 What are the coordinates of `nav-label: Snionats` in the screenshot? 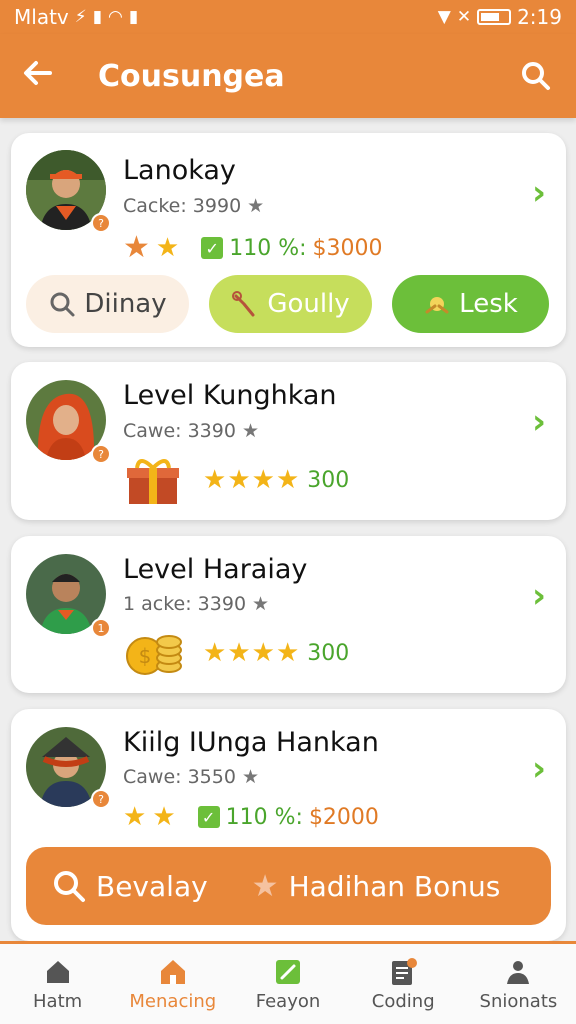 It's located at (518, 1001).